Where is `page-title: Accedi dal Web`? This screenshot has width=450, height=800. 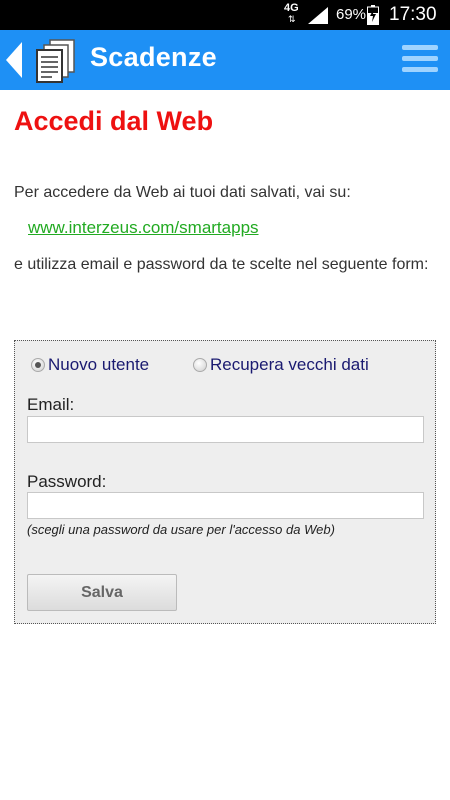 page-title: Accedi dal Web is located at coordinates (114, 121).